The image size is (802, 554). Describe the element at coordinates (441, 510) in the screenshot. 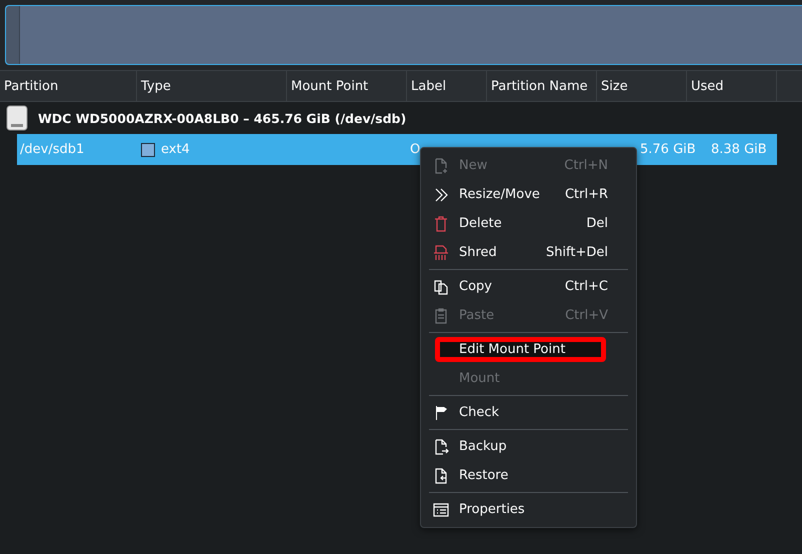

I see `properties-icon` at that location.